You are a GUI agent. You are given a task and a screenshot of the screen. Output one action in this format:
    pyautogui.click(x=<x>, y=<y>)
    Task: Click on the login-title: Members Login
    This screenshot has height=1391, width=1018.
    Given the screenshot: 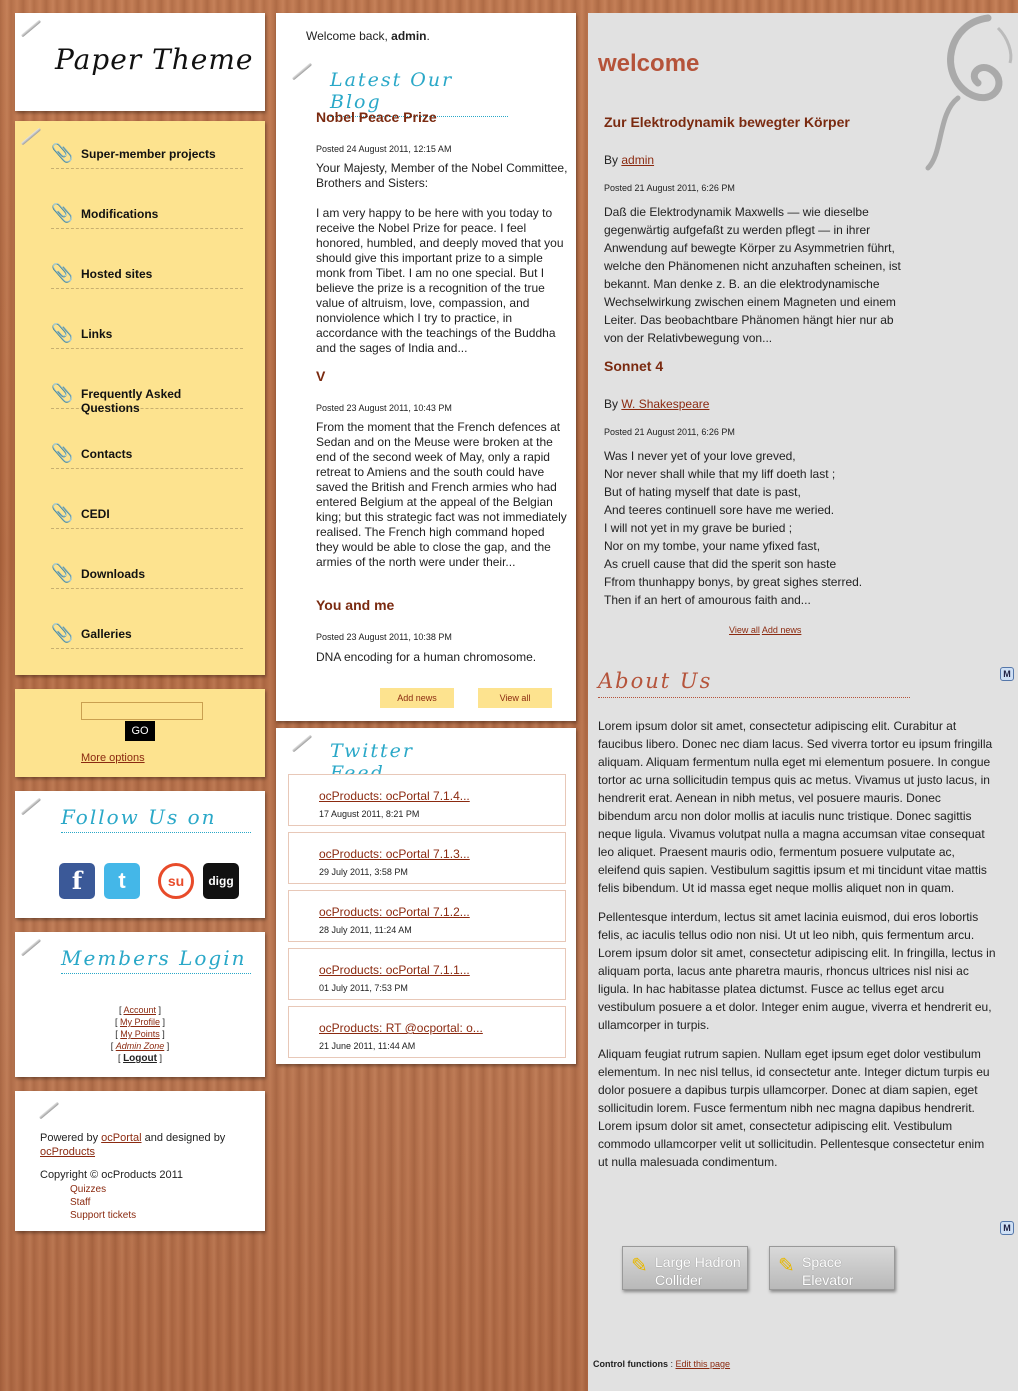 What is the action you would take?
    pyautogui.click(x=156, y=960)
    